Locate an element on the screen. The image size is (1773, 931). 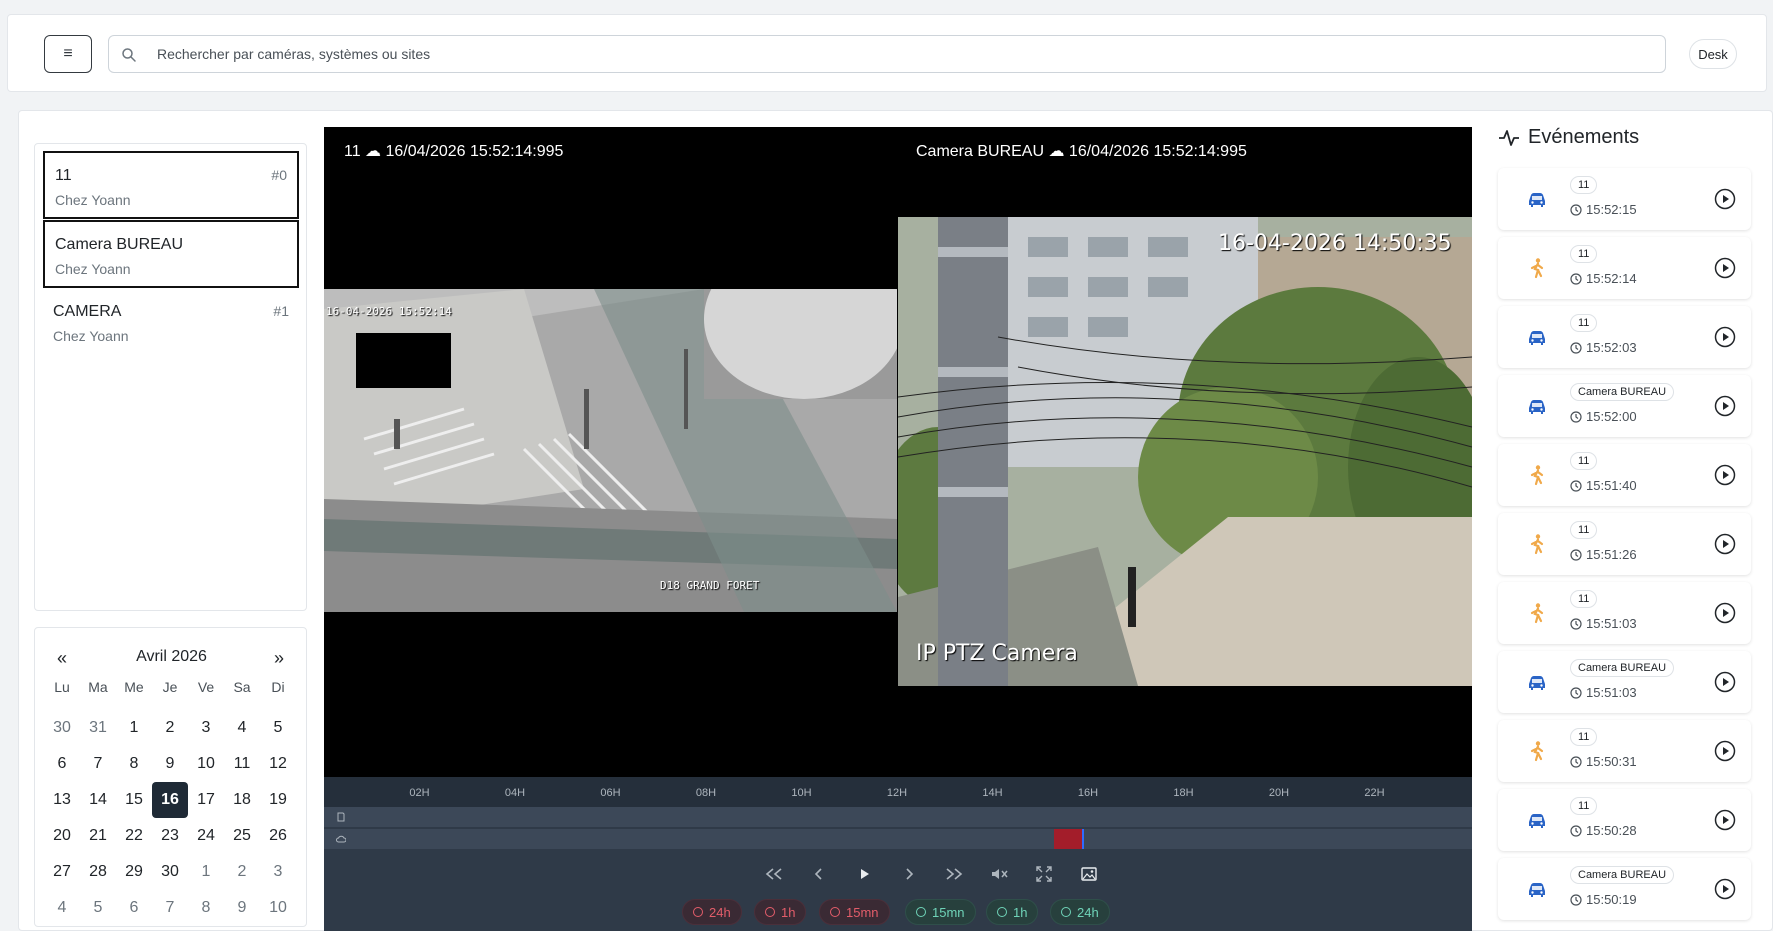
calendar-day: 22 is located at coordinates (134, 836).